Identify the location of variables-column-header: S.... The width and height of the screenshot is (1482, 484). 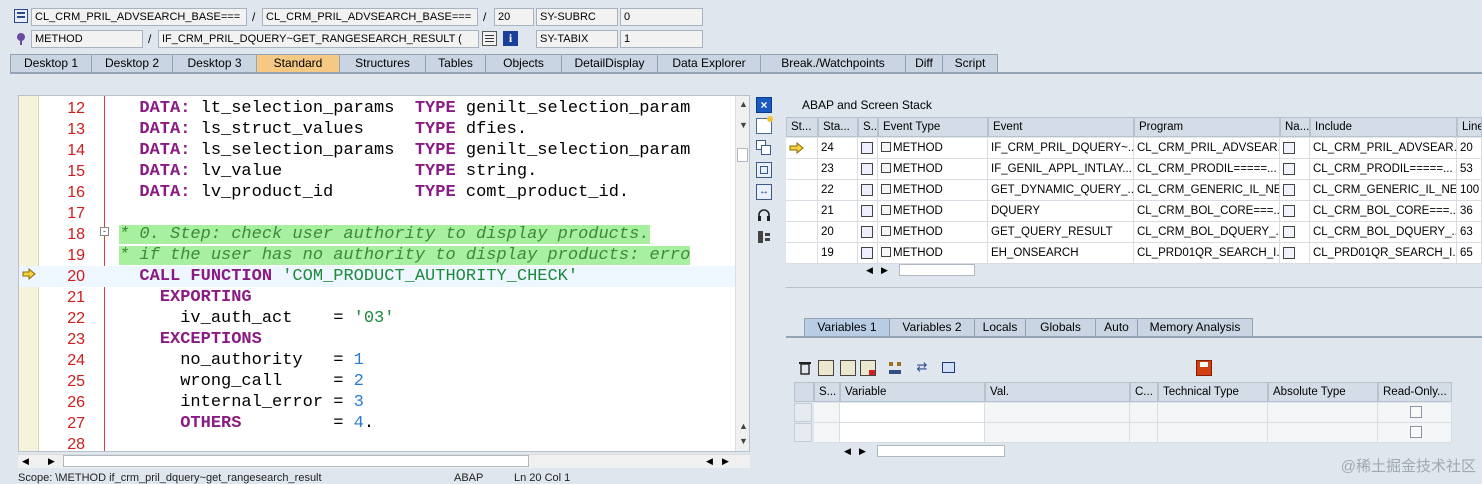
(827, 392).